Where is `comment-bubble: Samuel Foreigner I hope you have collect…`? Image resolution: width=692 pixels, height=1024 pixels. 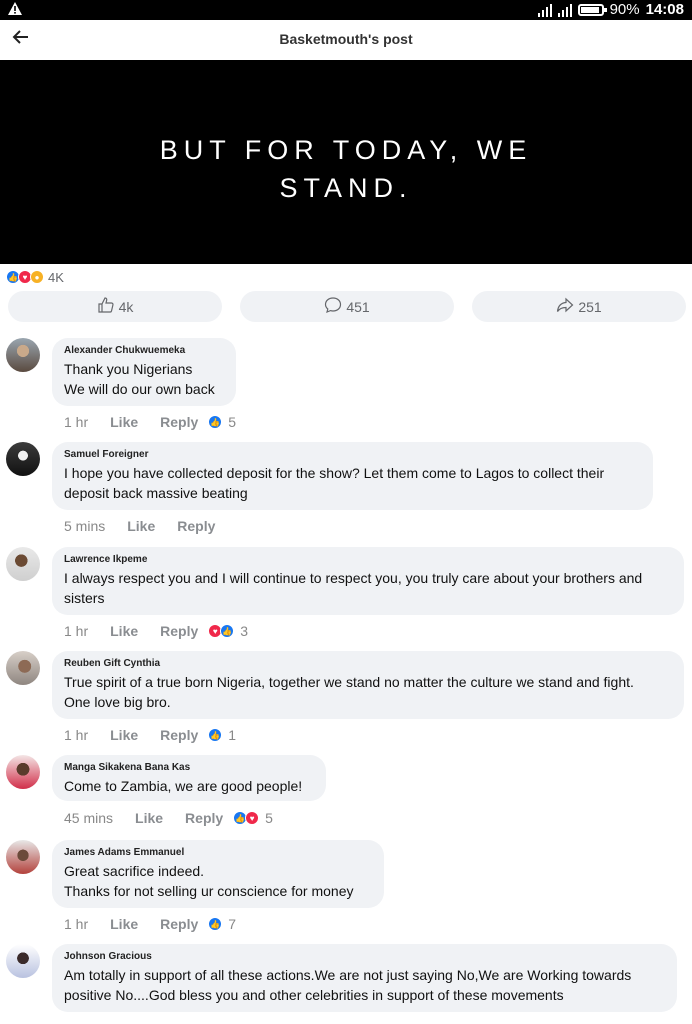
comment-bubble: Samuel Foreigner I hope you have collect… is located at coordinates (352, 476).